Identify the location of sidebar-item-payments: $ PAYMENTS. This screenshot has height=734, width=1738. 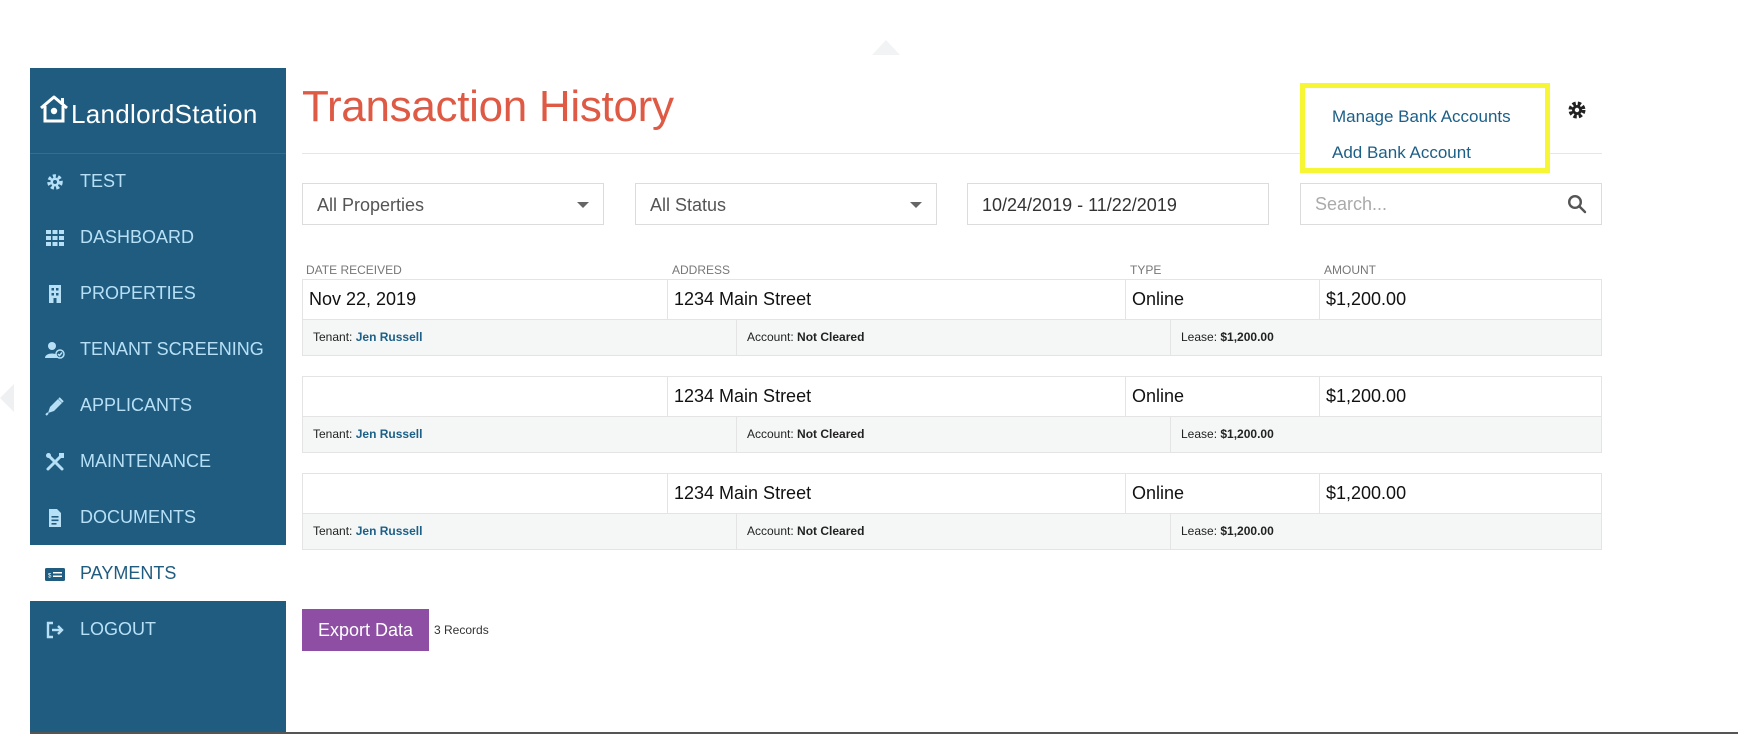
(158, 573).